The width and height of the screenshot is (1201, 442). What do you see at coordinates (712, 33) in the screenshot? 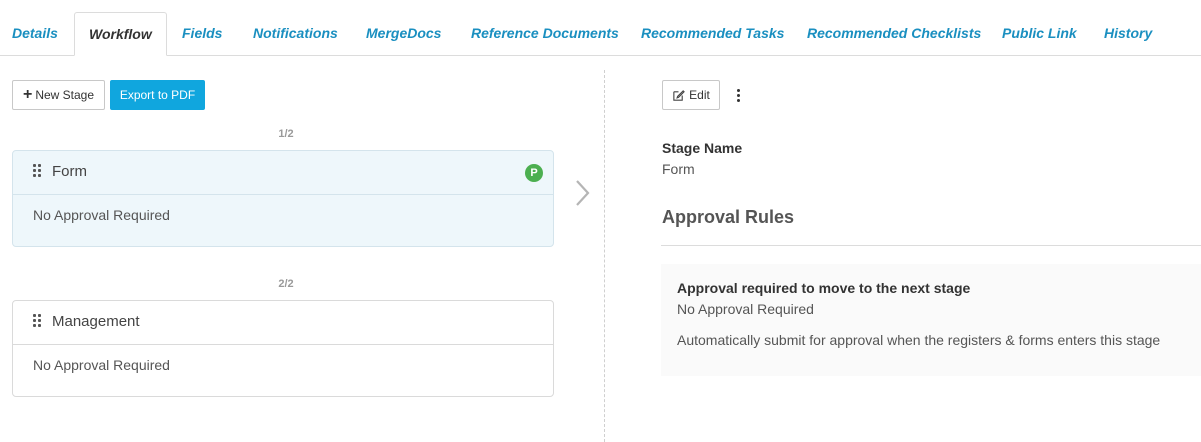
I see `tab-recommended-tasks: Recommended Tasks` at bounding box center [712, 33].